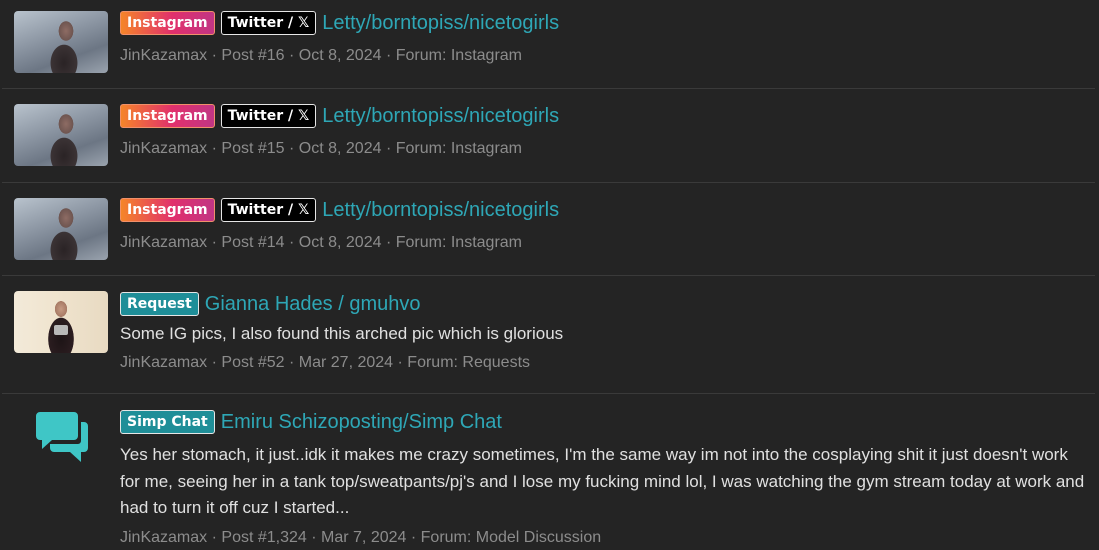  Describe the element at coordinates (252, 362) in the screenshot. I see `post-number-link: Post #52` at that location.